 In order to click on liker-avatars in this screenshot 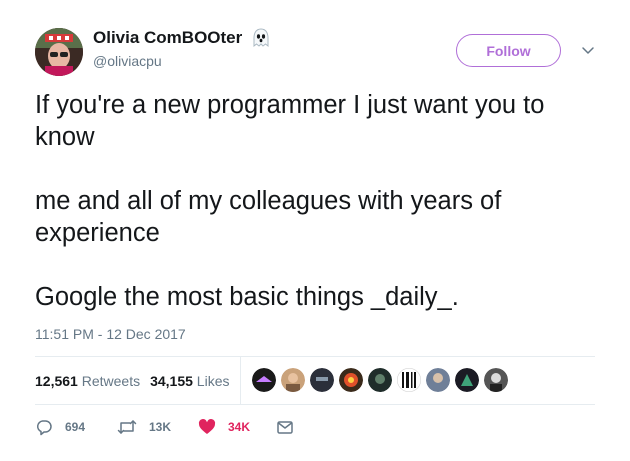, I will do `click(382, 380)`.